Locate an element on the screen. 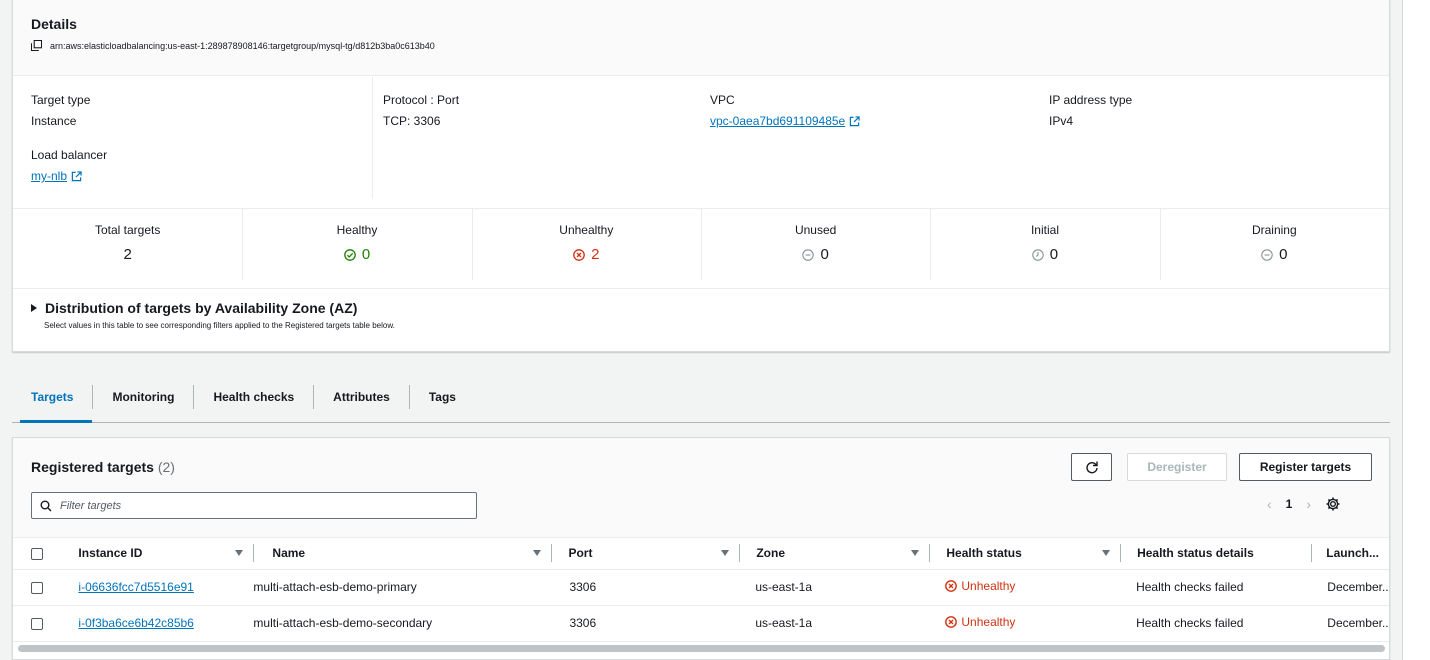 The image size is (1430, 660). stat-total: Total targets 2 is located at coordinates (127, 248).